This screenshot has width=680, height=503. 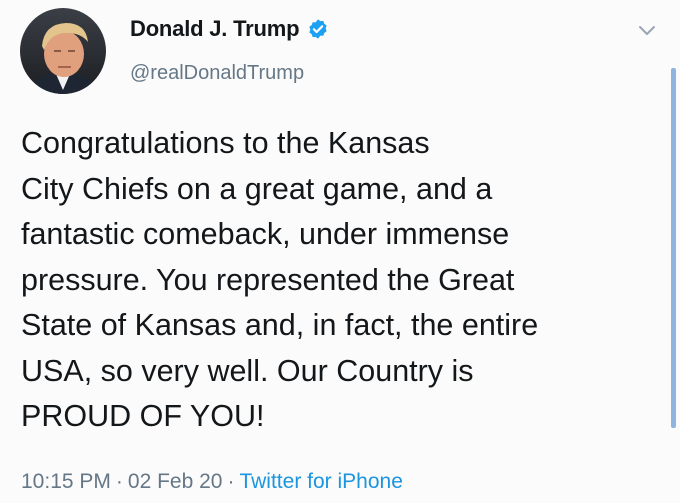 What do you see at coordinates (391, 325) in the screenshot?
I see `tweet-line-rest: and, in fact, the entire` at bounding box center [391, 325].